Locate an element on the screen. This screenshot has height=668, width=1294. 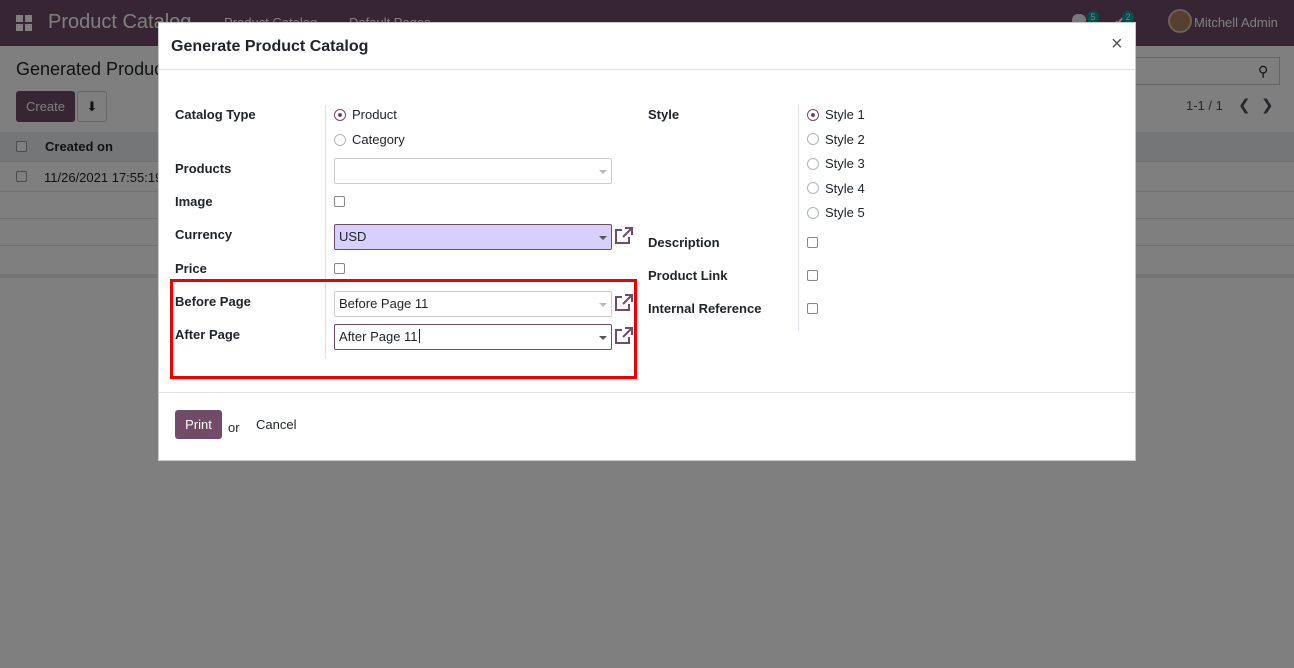
currency-label: Currency is located at coordinates (204, 234).